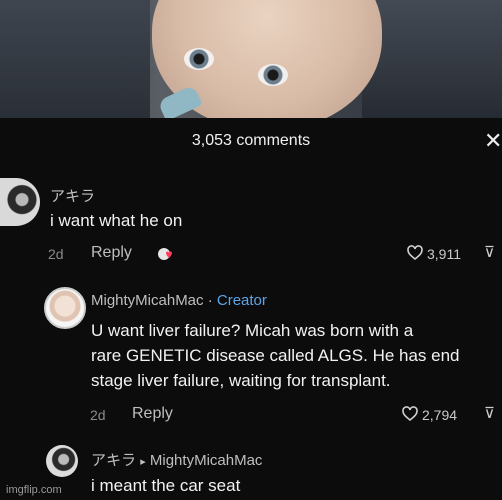 The image size is (502, 500). I want to click on reply-to-username: MightyMicahMac, so click(206, 460).